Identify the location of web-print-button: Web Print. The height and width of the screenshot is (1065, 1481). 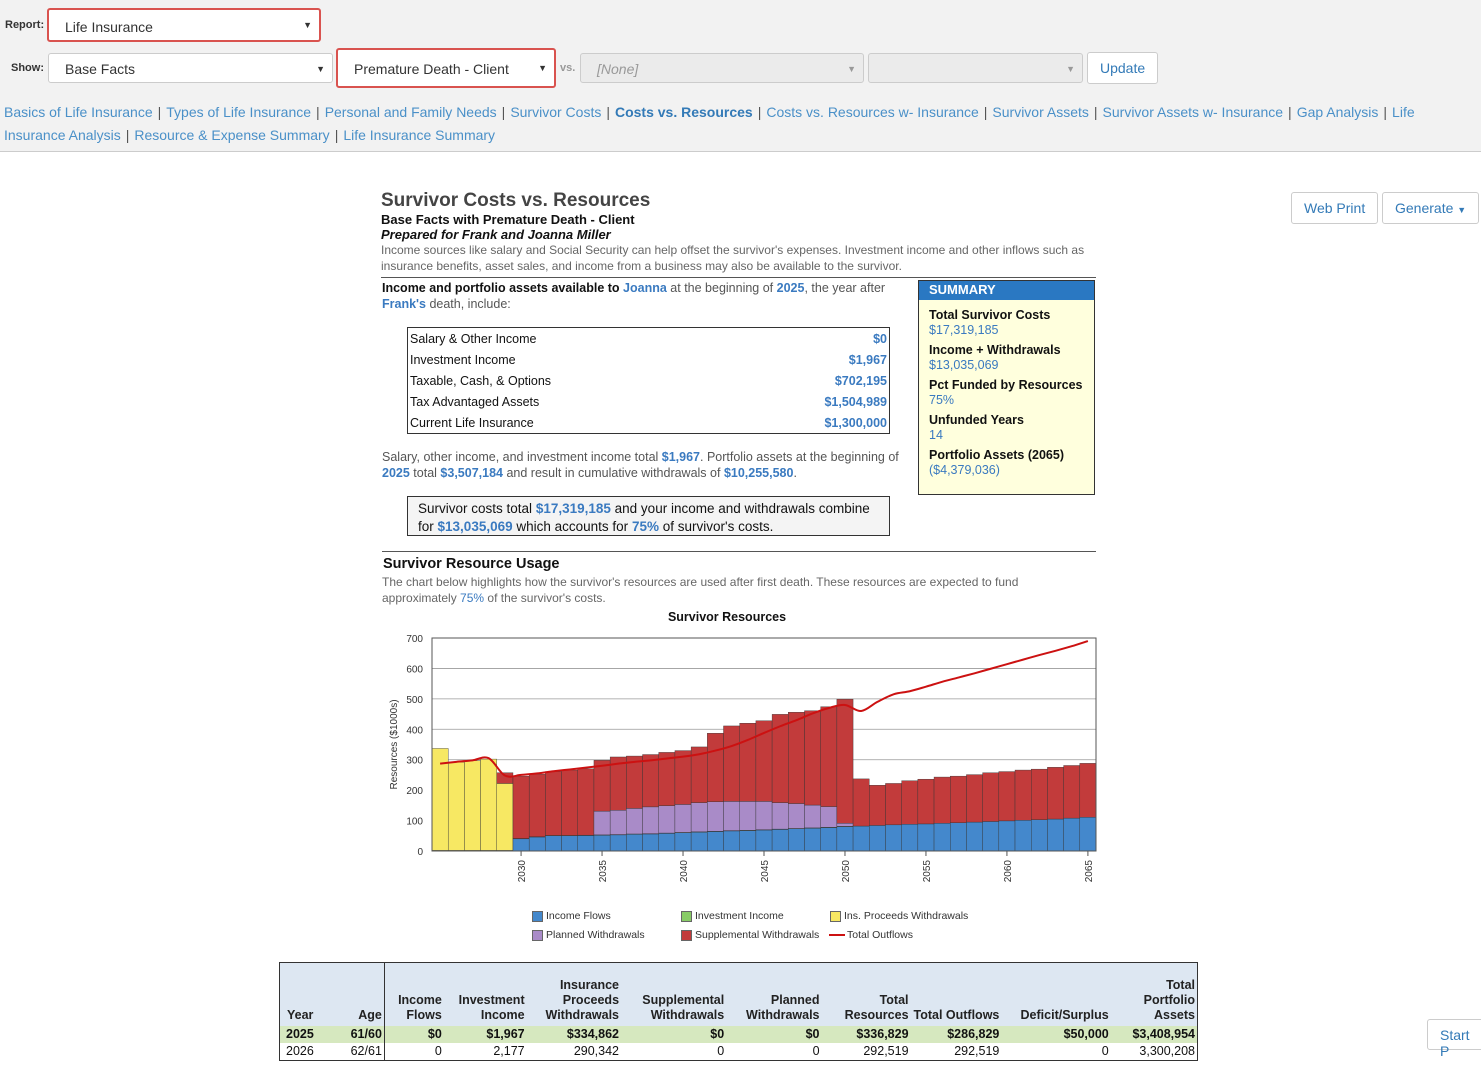
(1335, 208).